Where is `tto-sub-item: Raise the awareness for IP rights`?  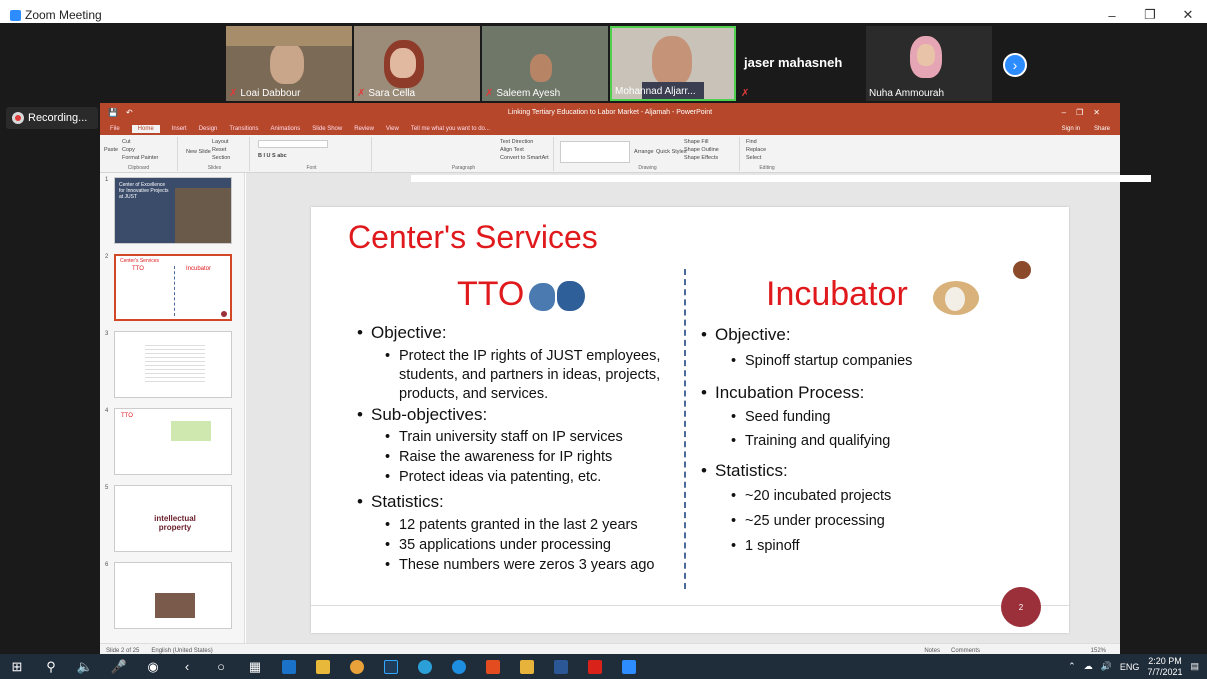
tto-sub-item: Raise the awareness for IP rights is located at coordinates (498, 457).